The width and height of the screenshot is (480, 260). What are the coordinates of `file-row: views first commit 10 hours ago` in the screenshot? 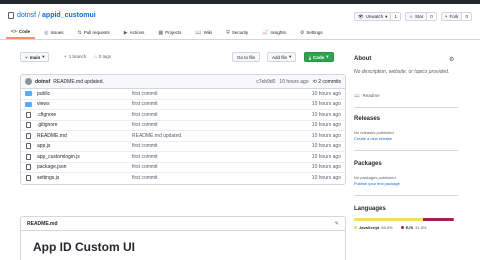 It's located at (183, 105).